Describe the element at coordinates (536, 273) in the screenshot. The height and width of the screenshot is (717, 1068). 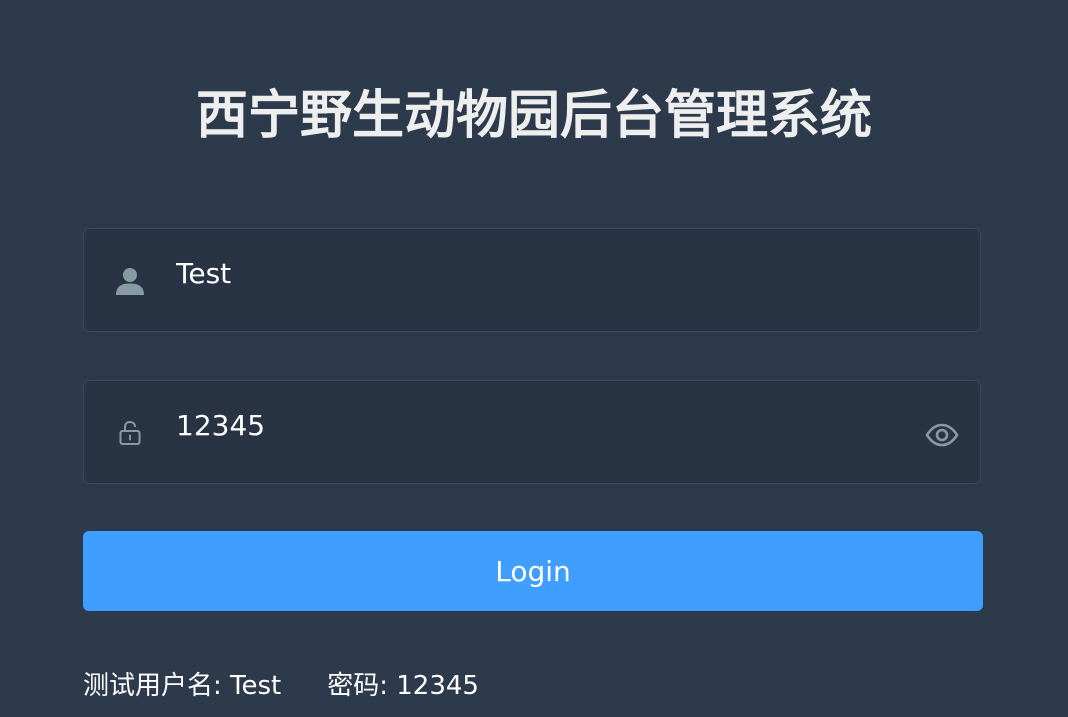
I see `username-input` at that location.